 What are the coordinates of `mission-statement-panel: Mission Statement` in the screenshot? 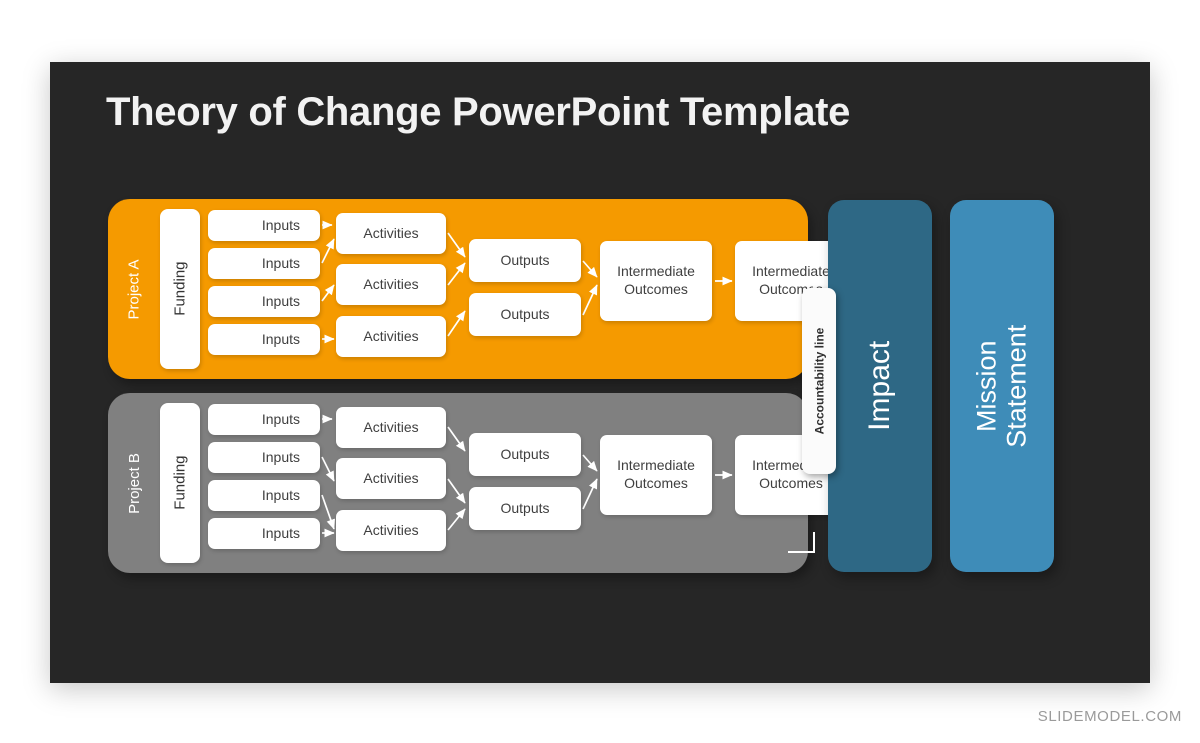 It's located at (1002, 386).